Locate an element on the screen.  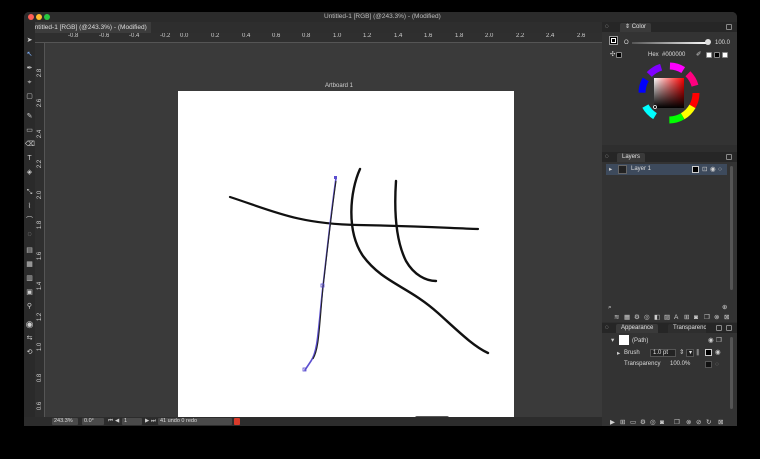
stroke-horizontal is located at coordinates (354, 213).